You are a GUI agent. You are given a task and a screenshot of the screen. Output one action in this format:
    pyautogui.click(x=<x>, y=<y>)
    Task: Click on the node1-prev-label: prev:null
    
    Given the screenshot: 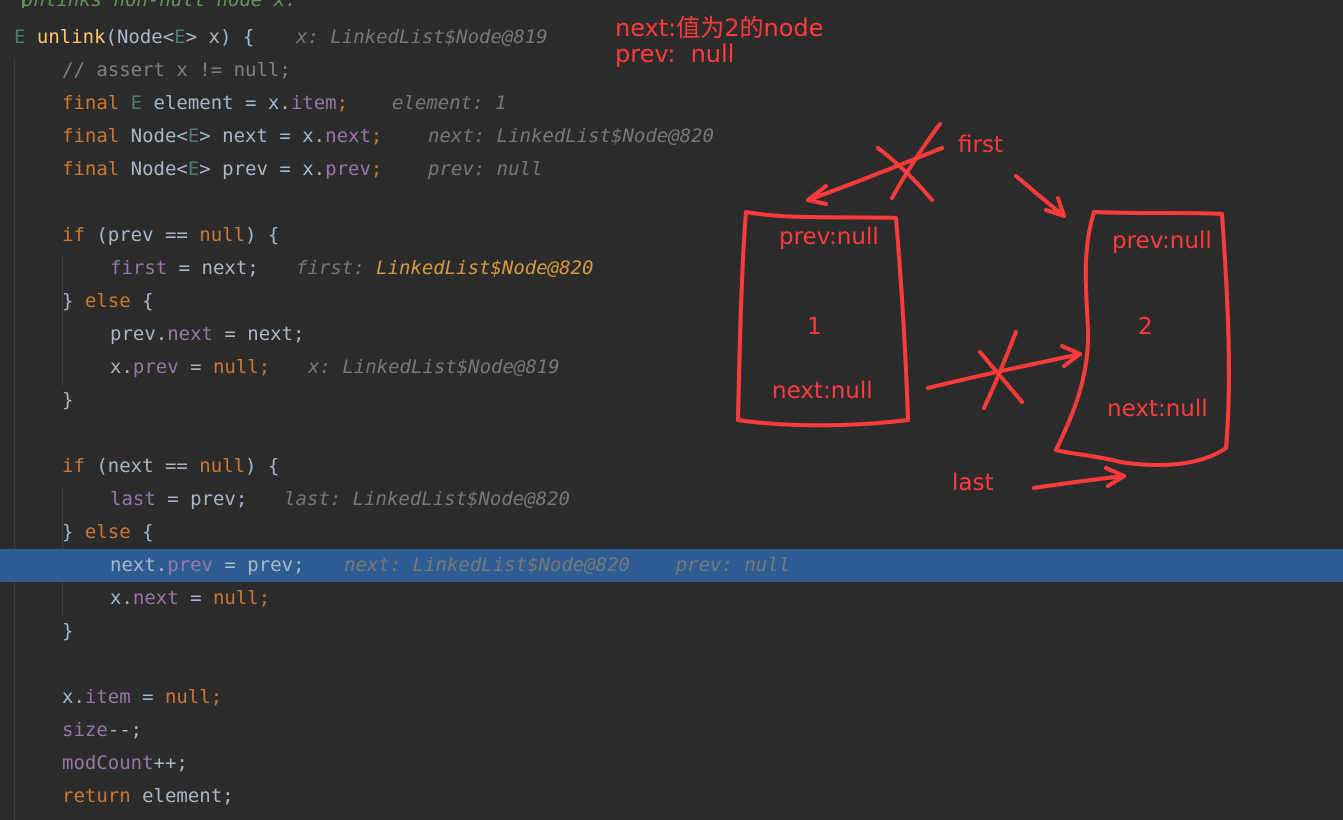 What is the action you would take?
    pyautogui.click(x=829, y=237)
    